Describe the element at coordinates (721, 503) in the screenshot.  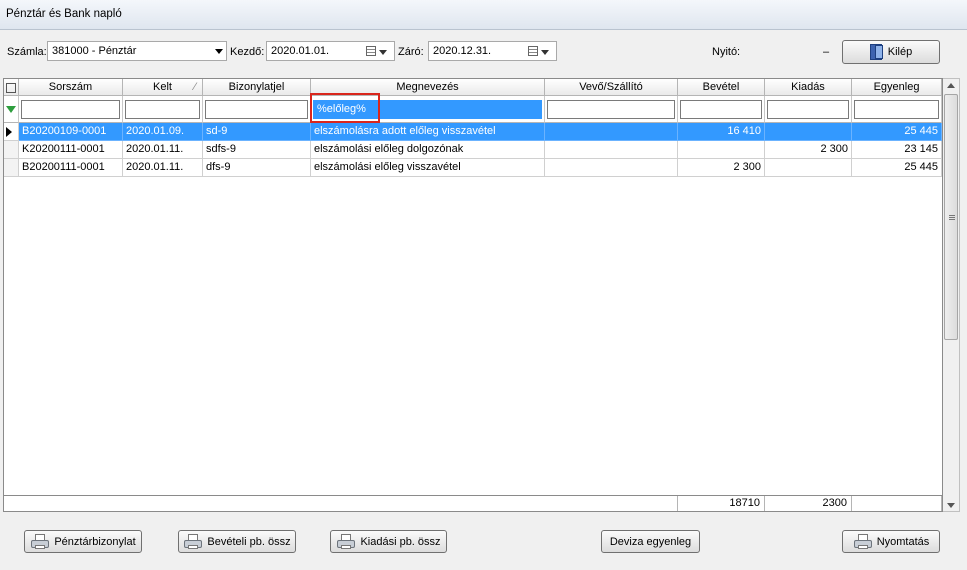
I see `total-bevetel: 18710` at that location.